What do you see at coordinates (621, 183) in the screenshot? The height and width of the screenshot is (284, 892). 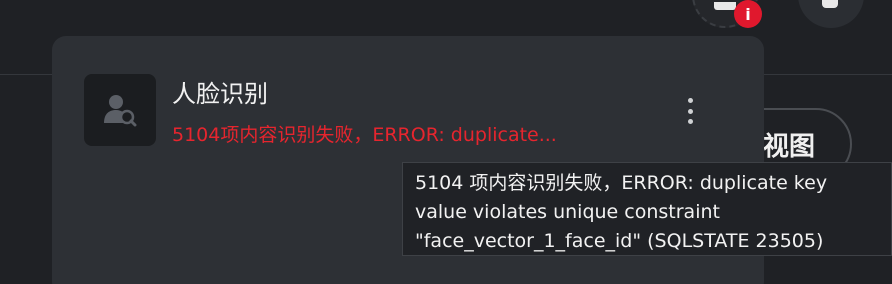 I see `tooltip-line-1: 5104 项内容识别失败，ERROR: duplicate key` at bounding box center [621, 183].